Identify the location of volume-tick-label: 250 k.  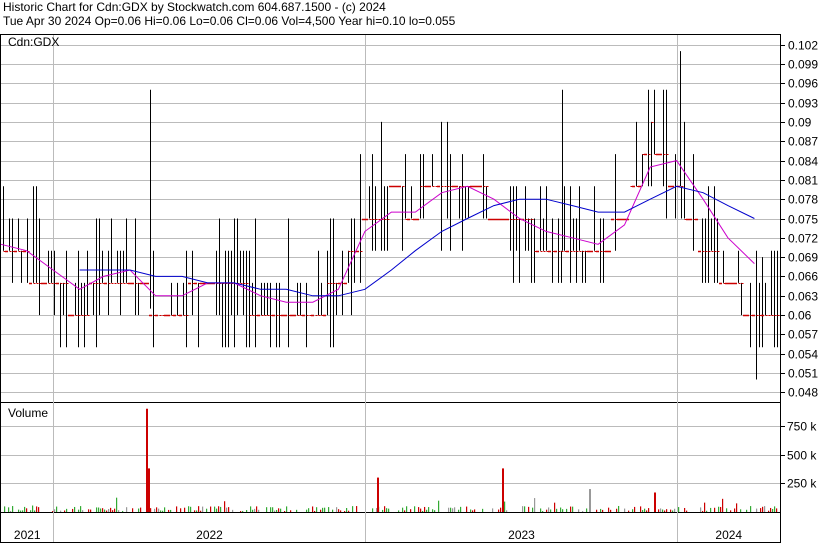
(802, 484).